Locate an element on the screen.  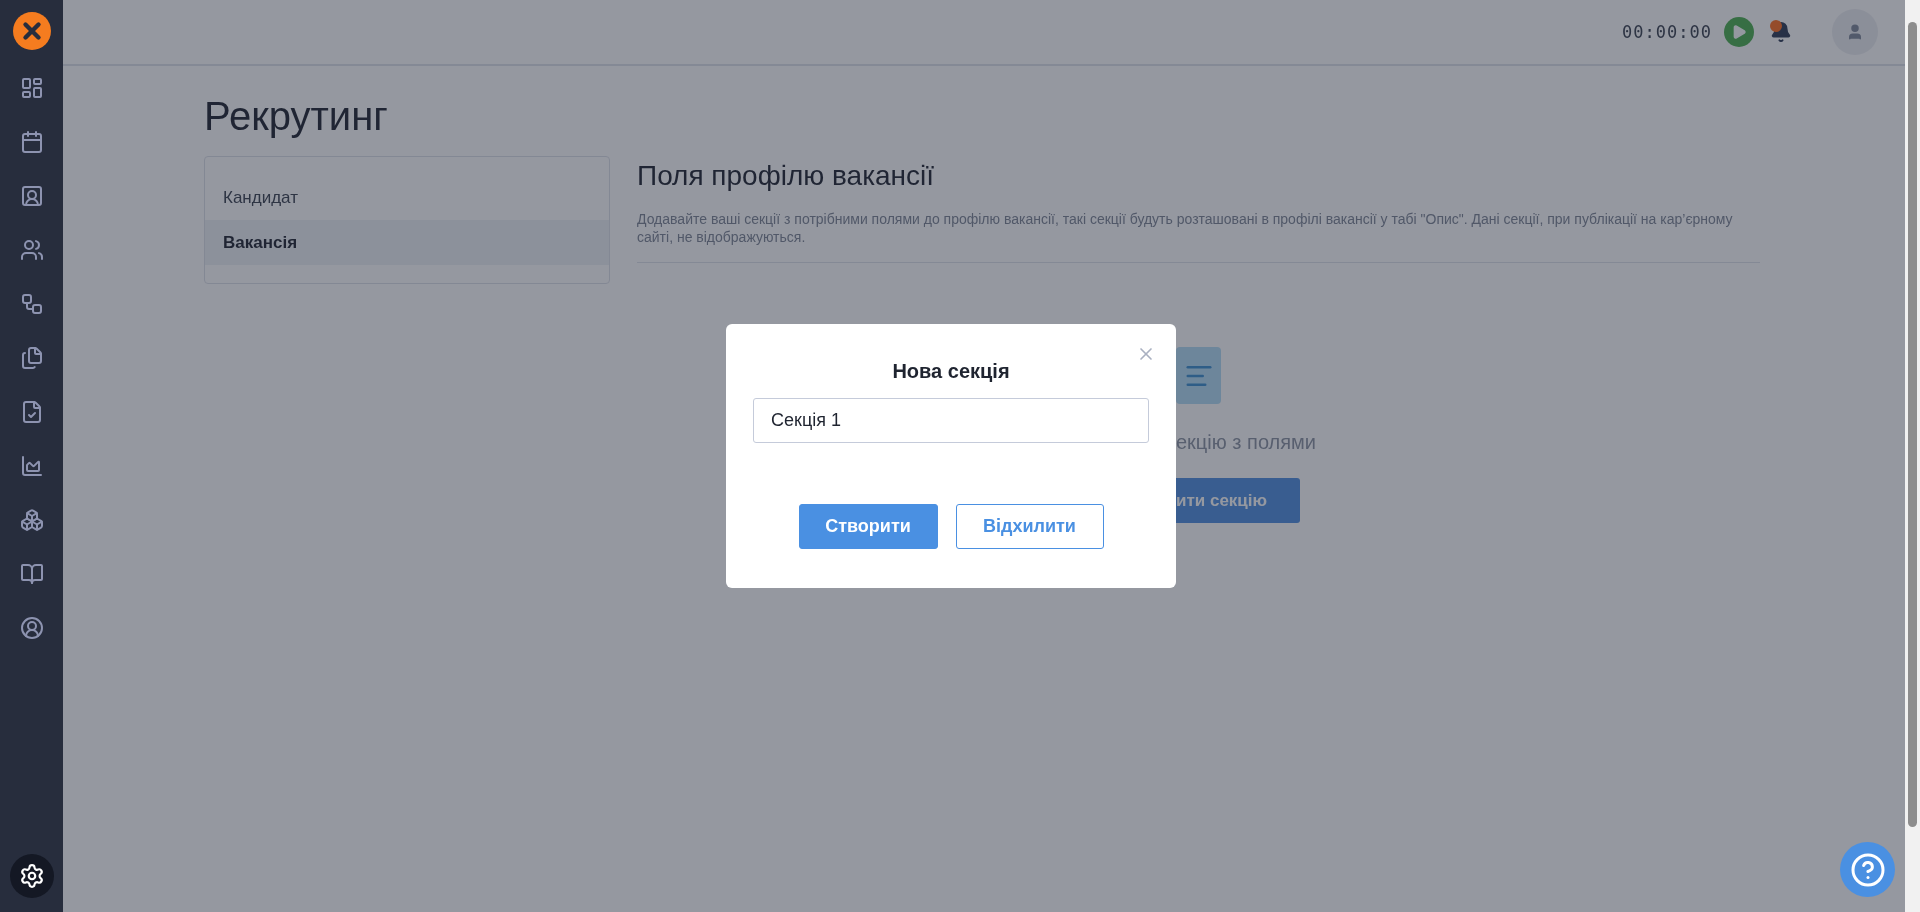
add-section-button: ити секцію is located at coordinates (1238, 500).